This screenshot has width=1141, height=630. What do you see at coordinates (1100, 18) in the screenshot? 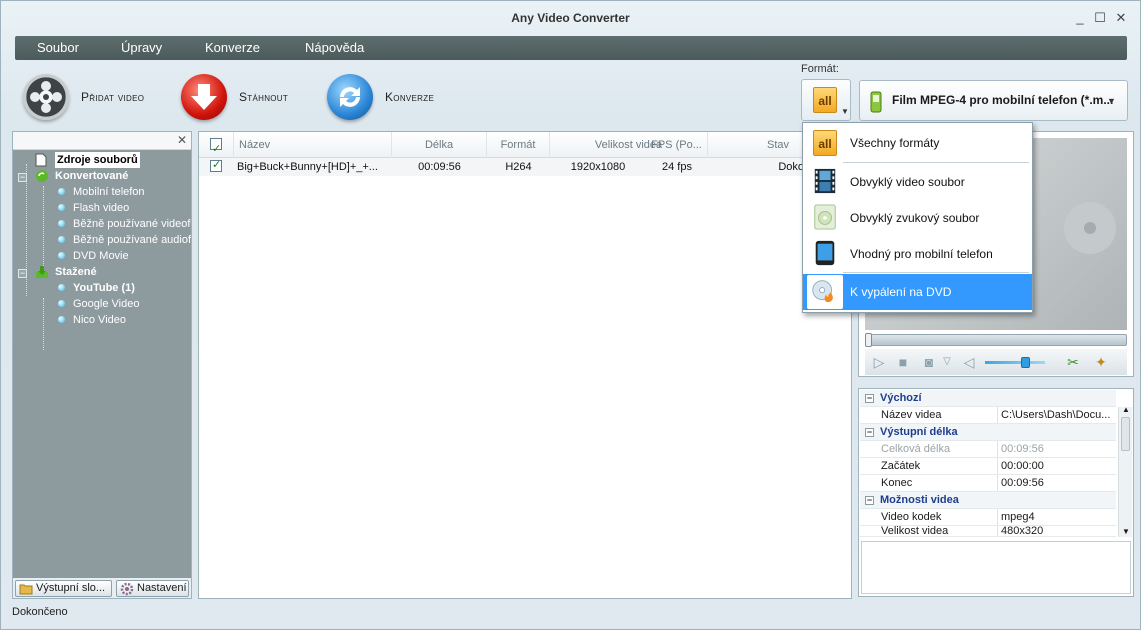
I see `maximize-button: ☐` at bounding box center [1100, 18].